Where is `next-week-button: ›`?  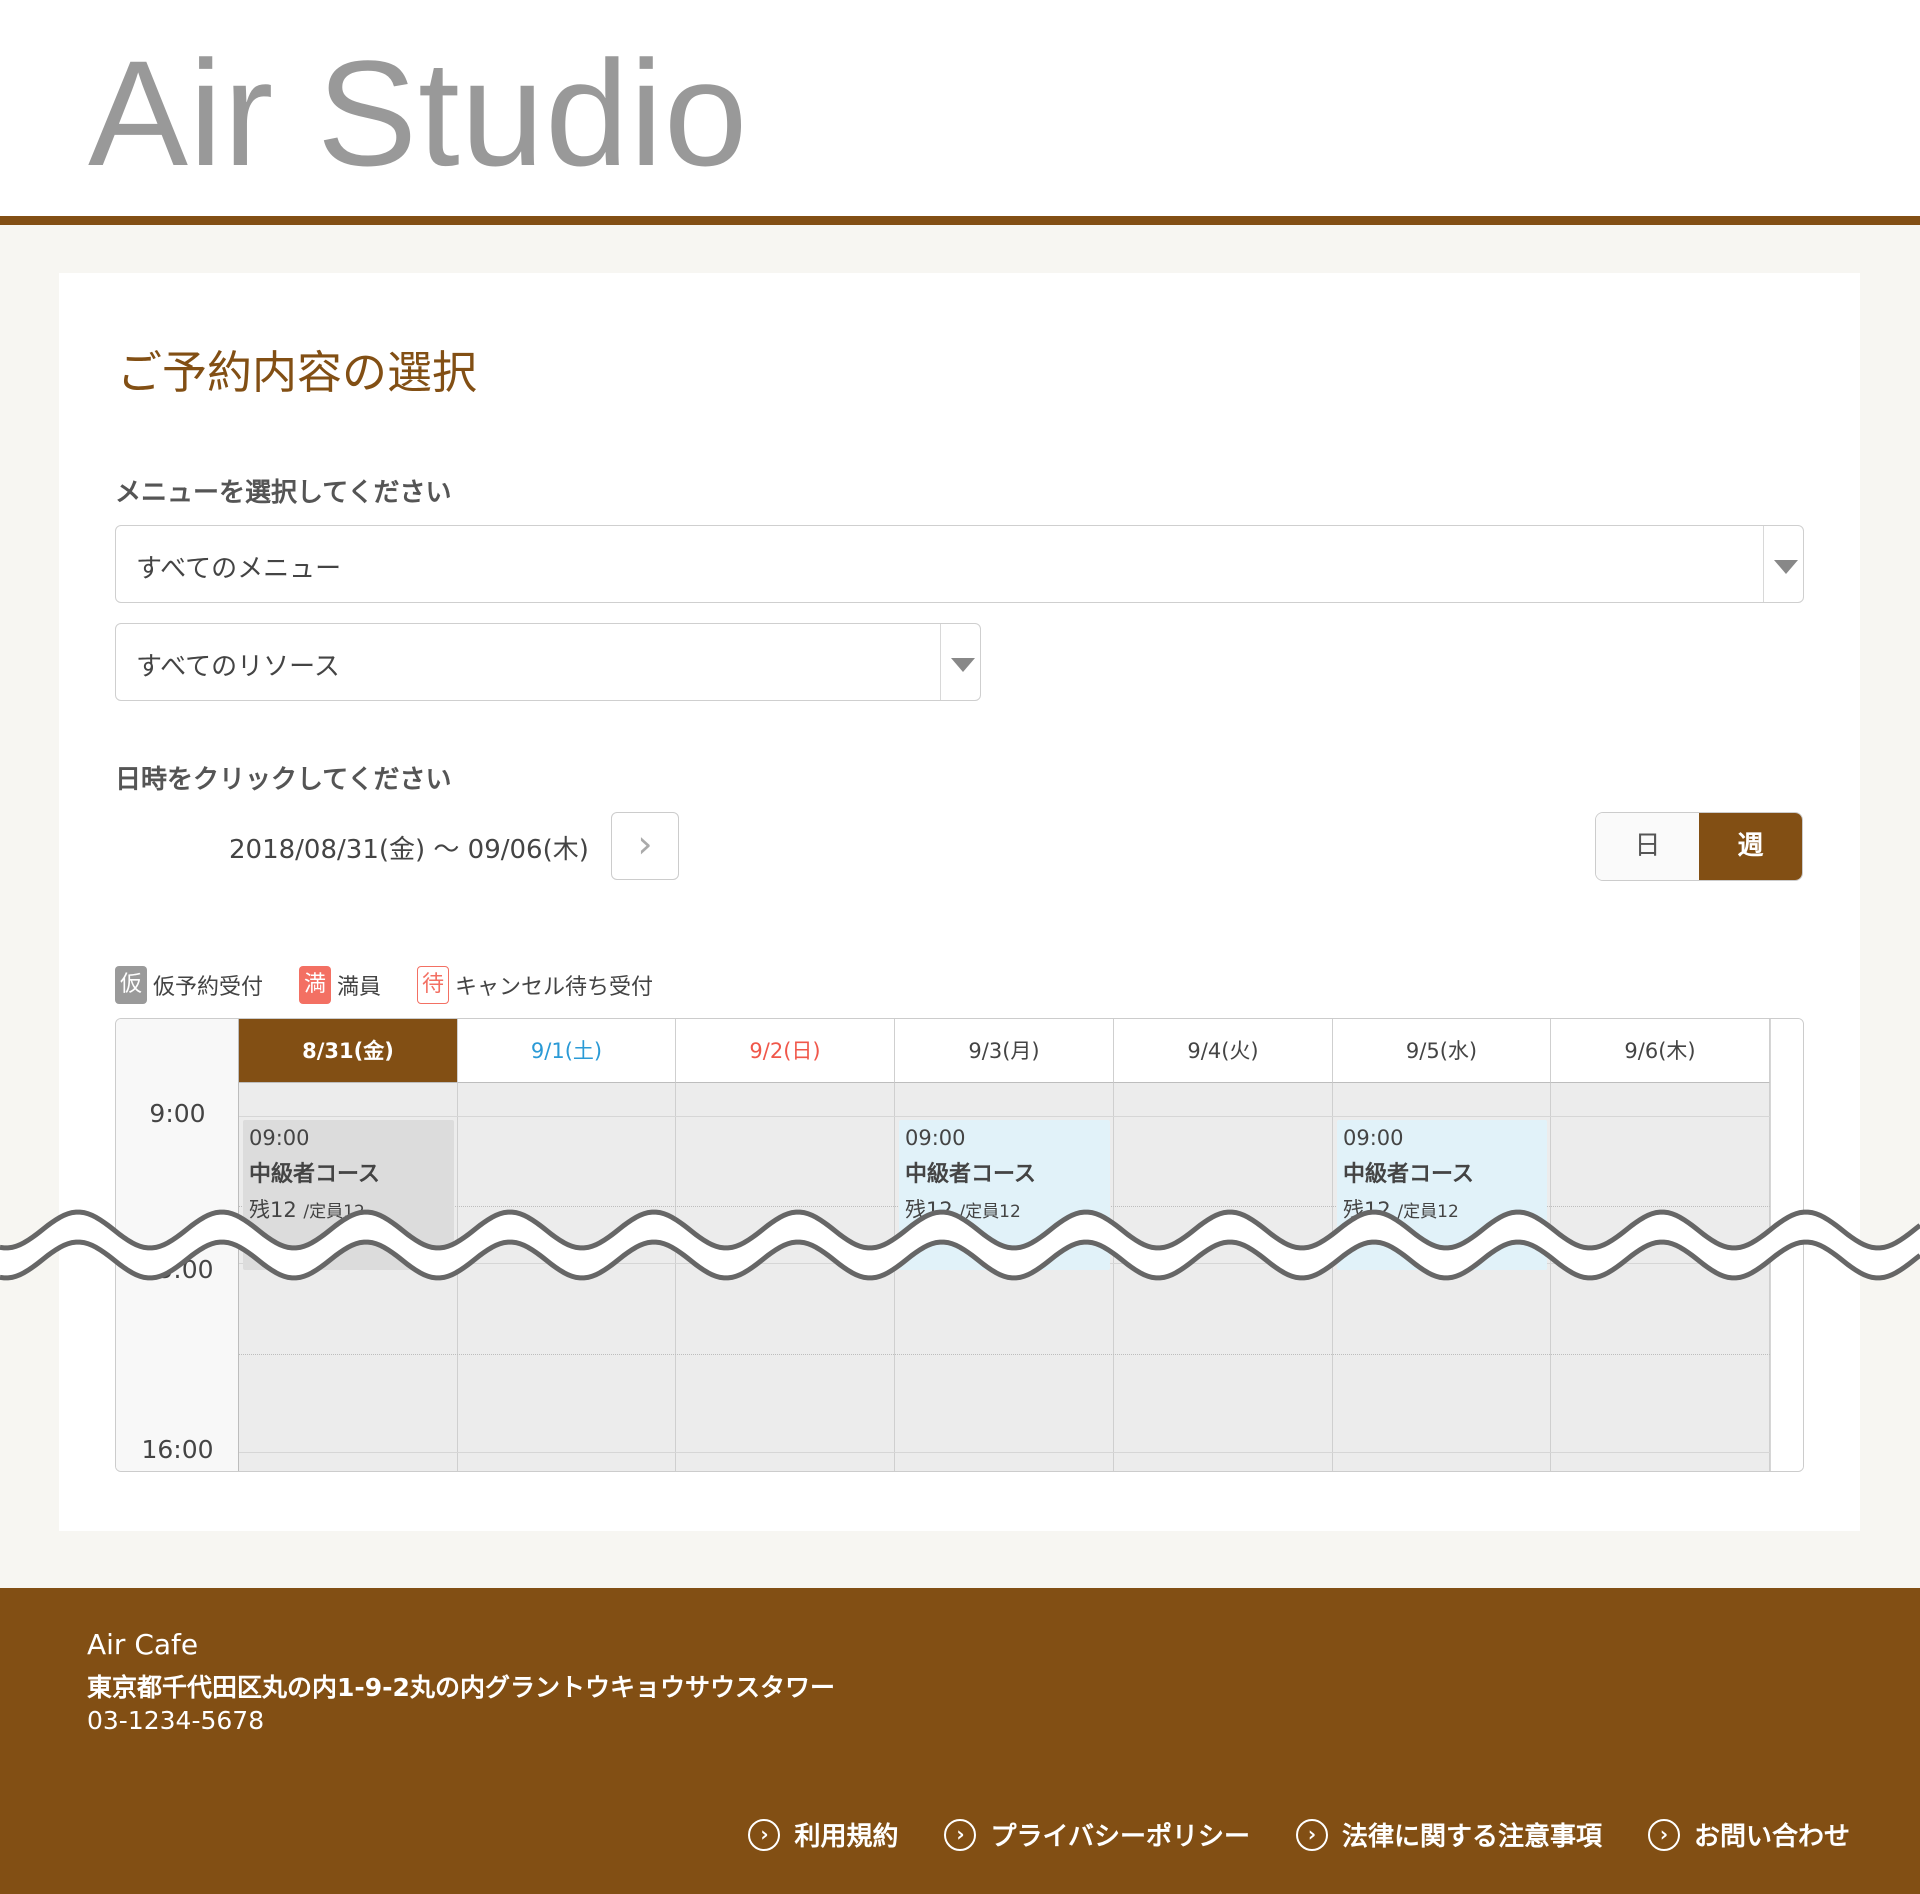
next-week-button: › is located at coordinates (645, 846).